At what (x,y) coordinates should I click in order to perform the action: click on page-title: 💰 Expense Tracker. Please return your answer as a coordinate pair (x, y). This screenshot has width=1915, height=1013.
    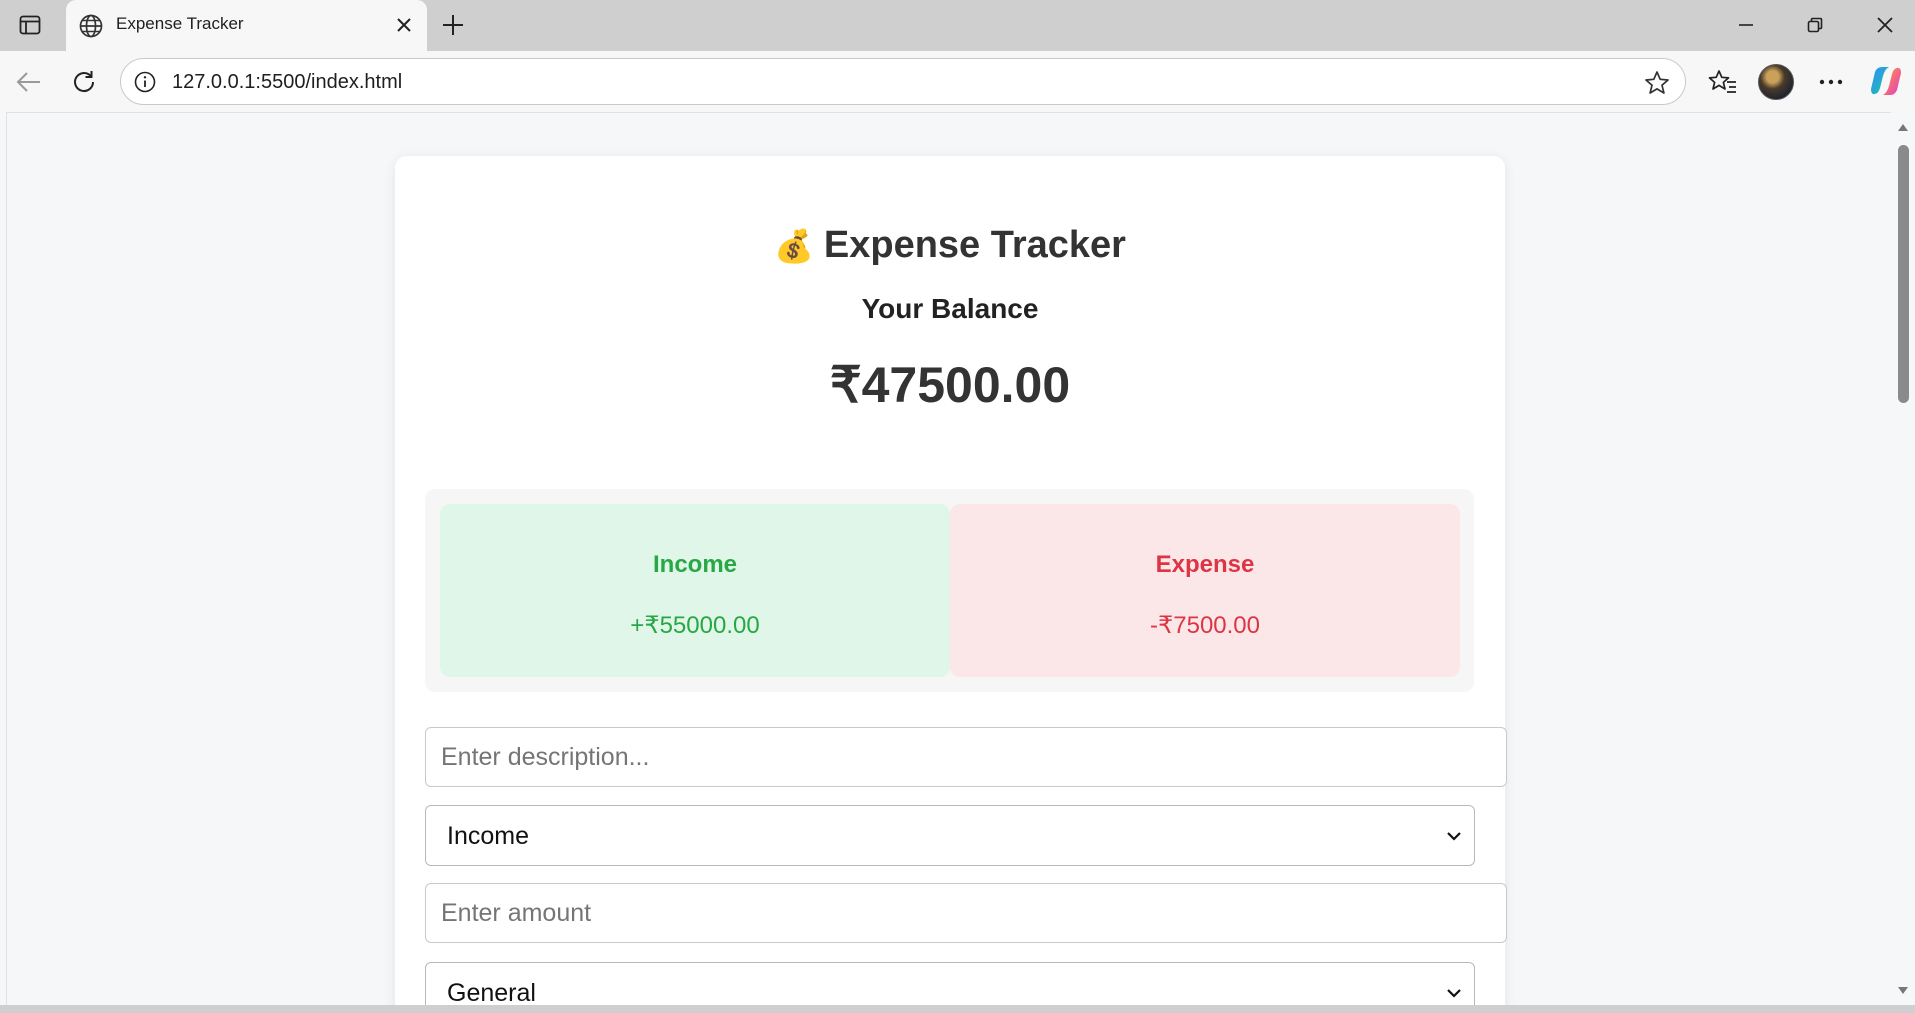
    Looking at the image, I should click on (950, 245).